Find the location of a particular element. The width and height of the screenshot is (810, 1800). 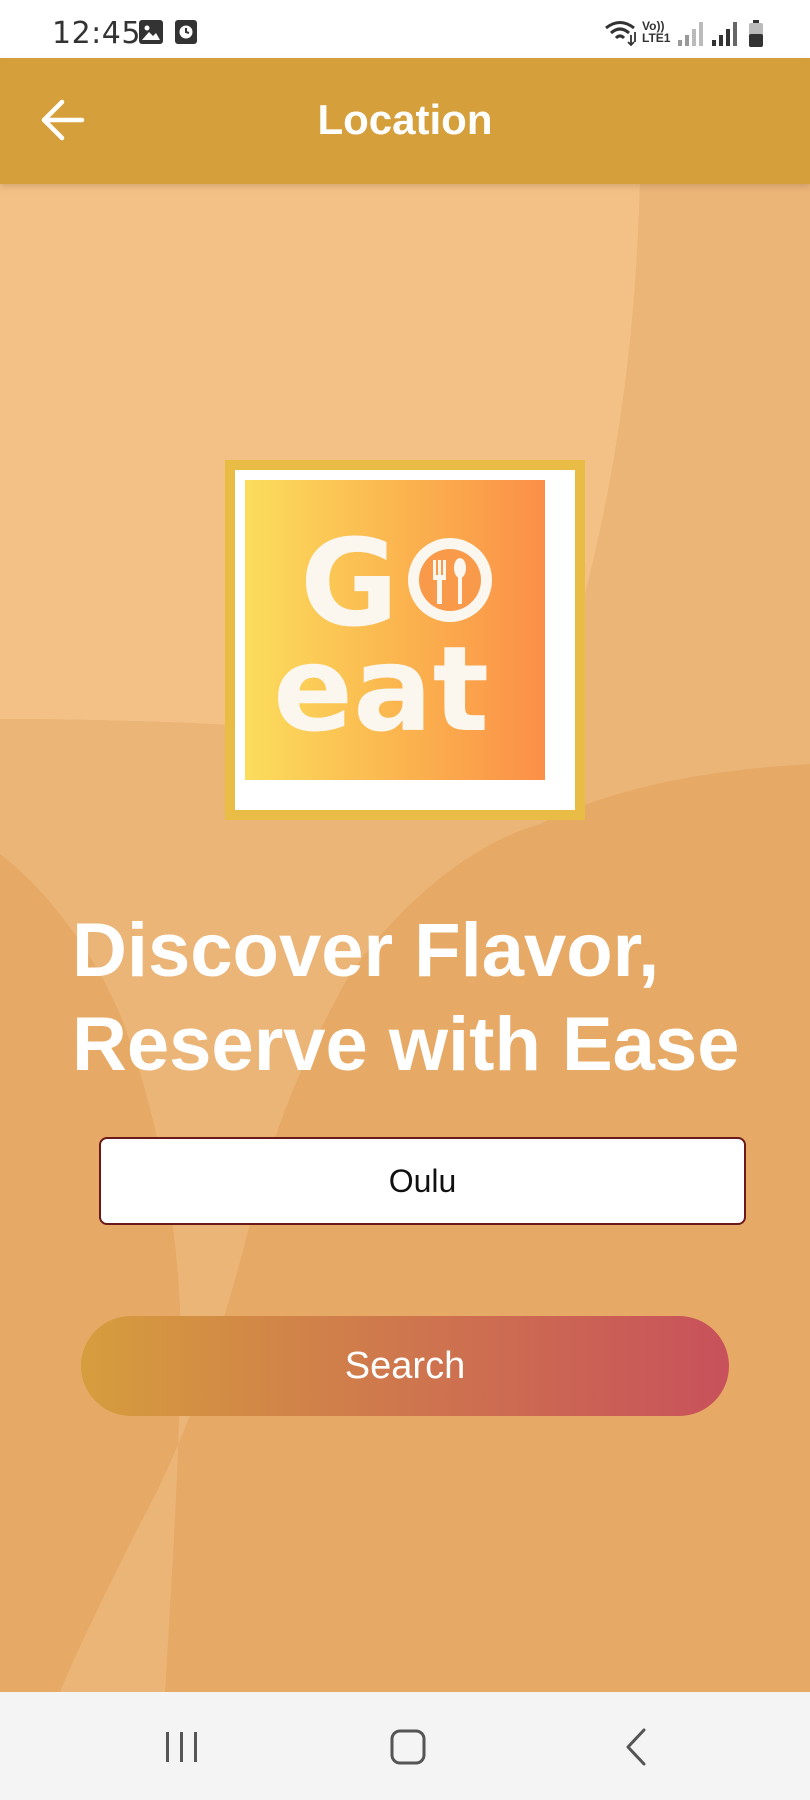

go-eat-logo: G eat is located at coordinates (405, 640).